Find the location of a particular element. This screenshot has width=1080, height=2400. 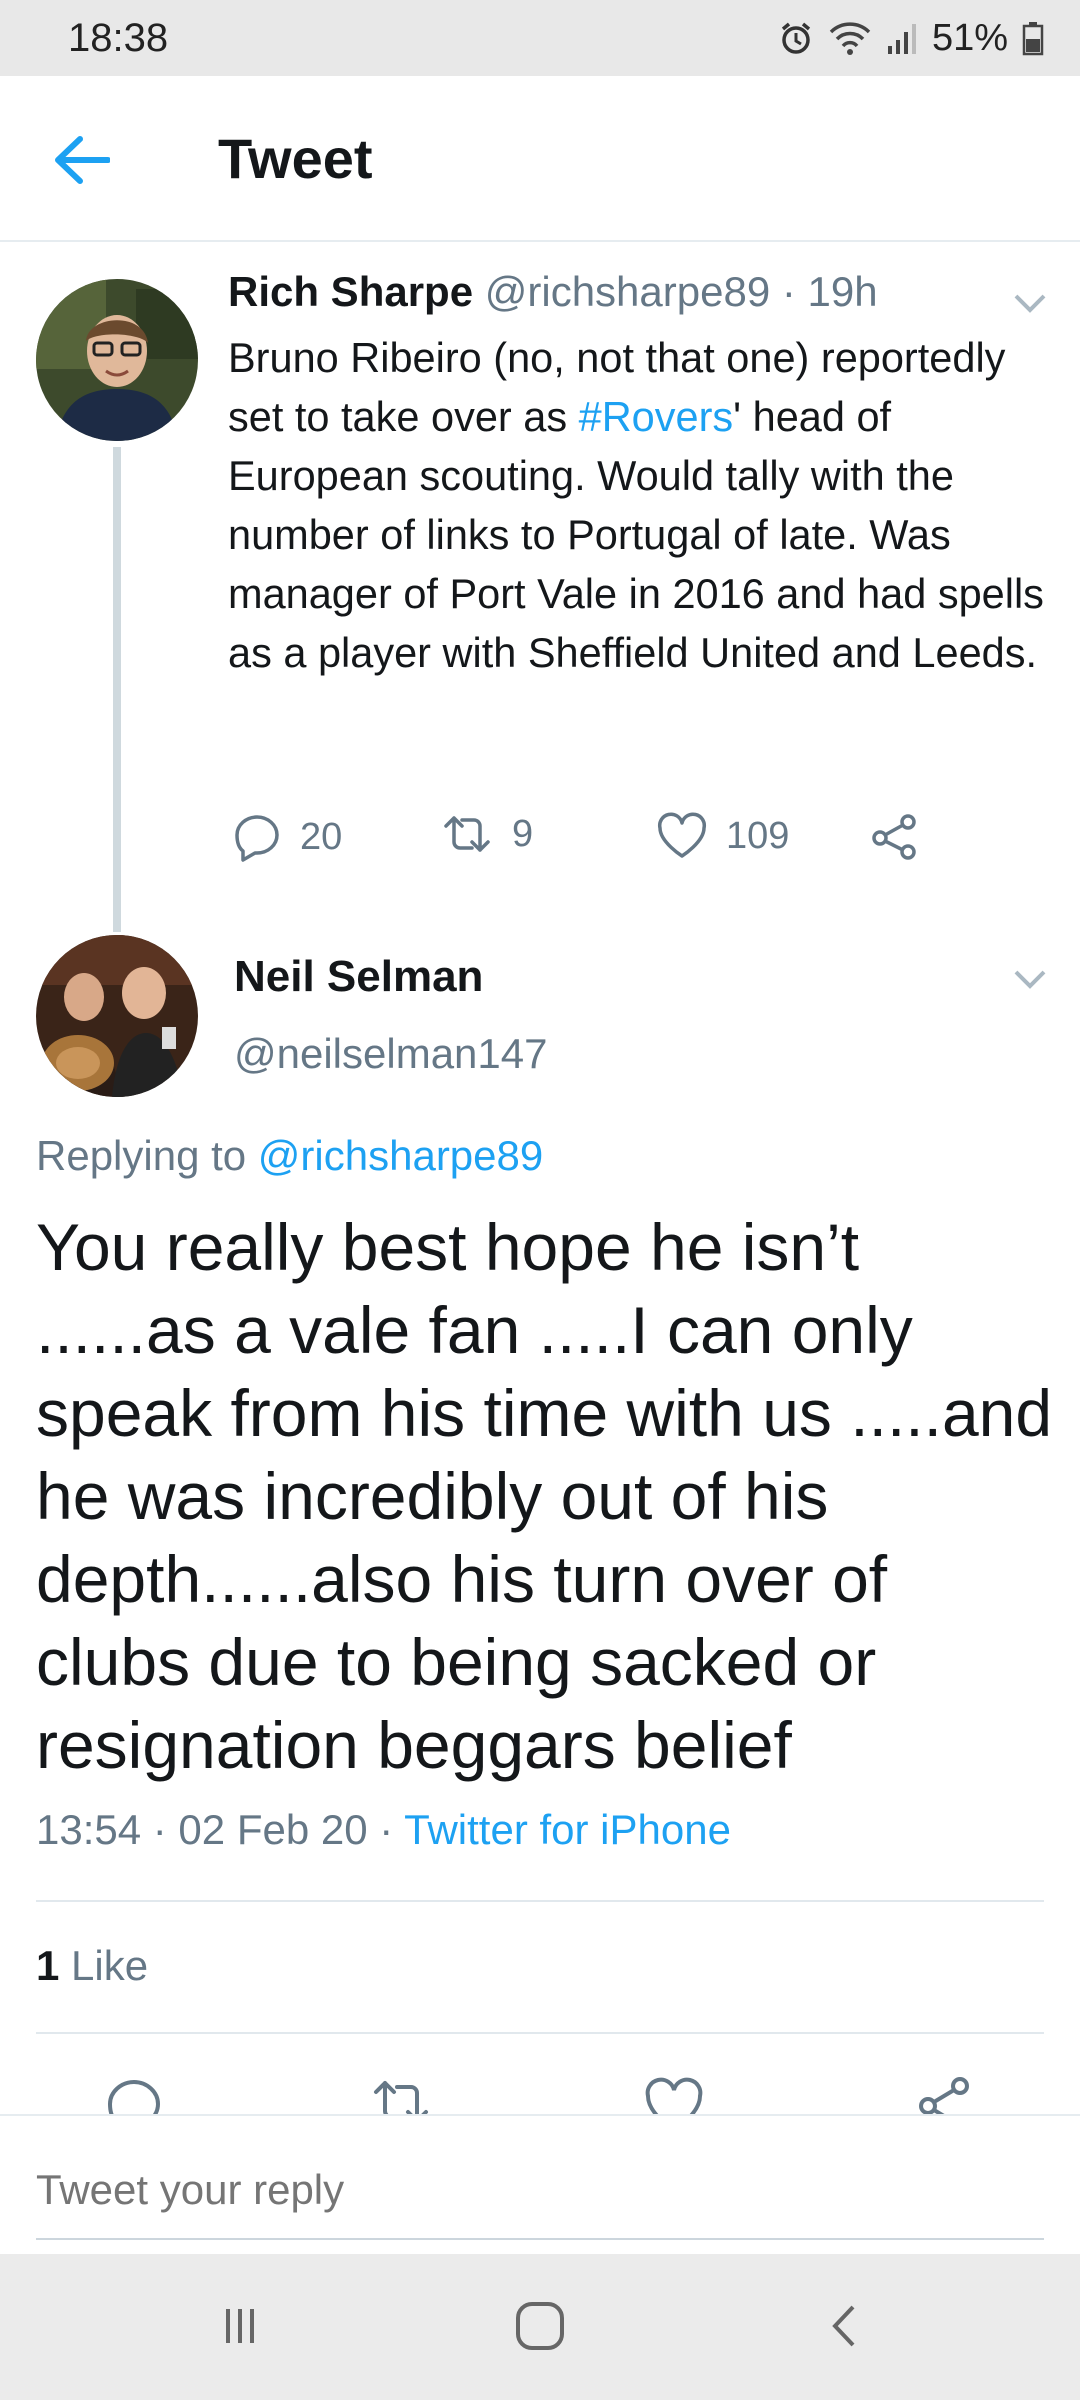

tweet1-author-handle: @richsharpe89 is located at coordinates (627, 291).